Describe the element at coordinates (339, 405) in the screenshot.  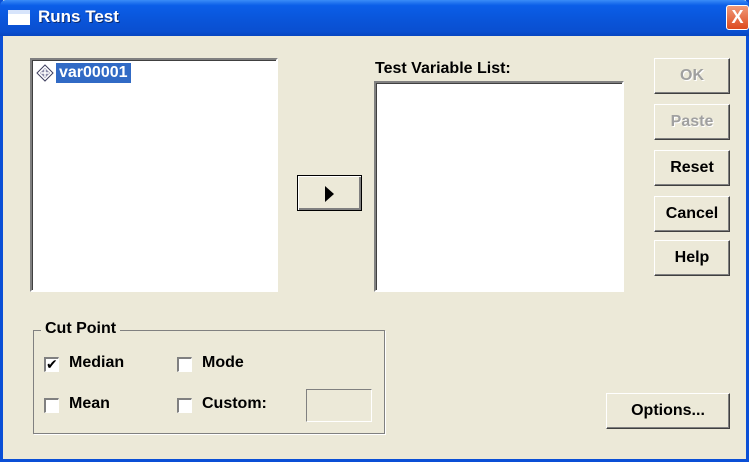
I see `custom-value-field` at that location.